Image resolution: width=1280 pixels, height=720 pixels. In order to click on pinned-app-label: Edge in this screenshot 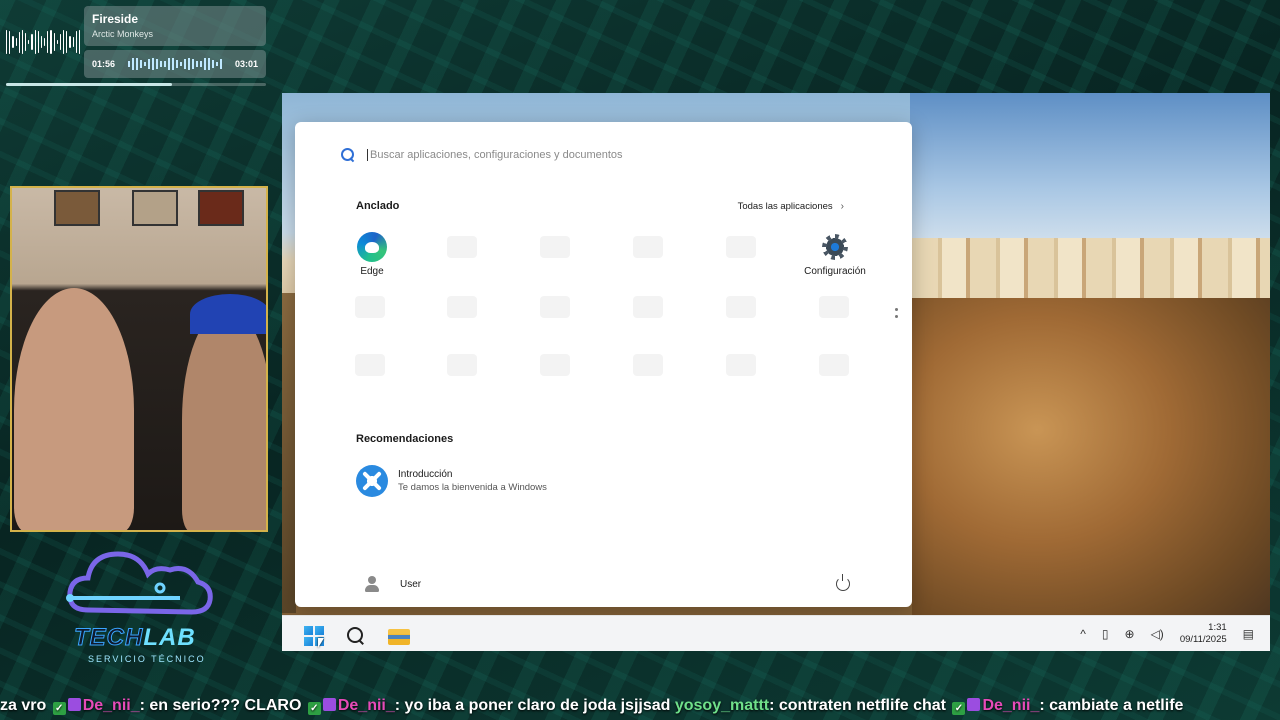, I will do `click(372, 271)`.